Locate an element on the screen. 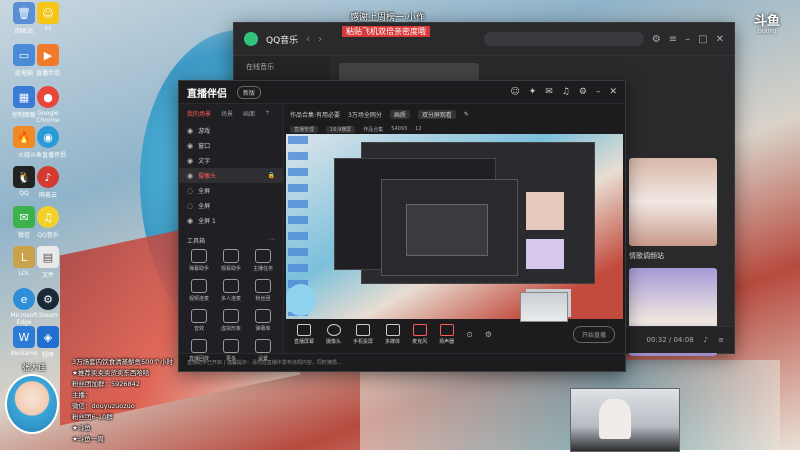 The image size is (800, 452). watermark-text: 斗鱼 is located at coordinates (766, 21).